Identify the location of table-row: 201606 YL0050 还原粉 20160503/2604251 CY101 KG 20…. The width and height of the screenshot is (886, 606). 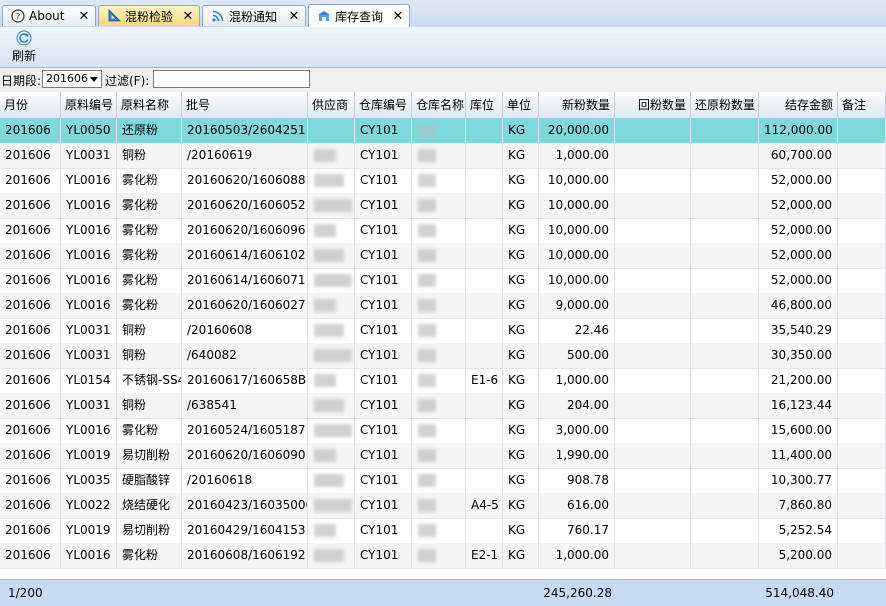
(443, 131).